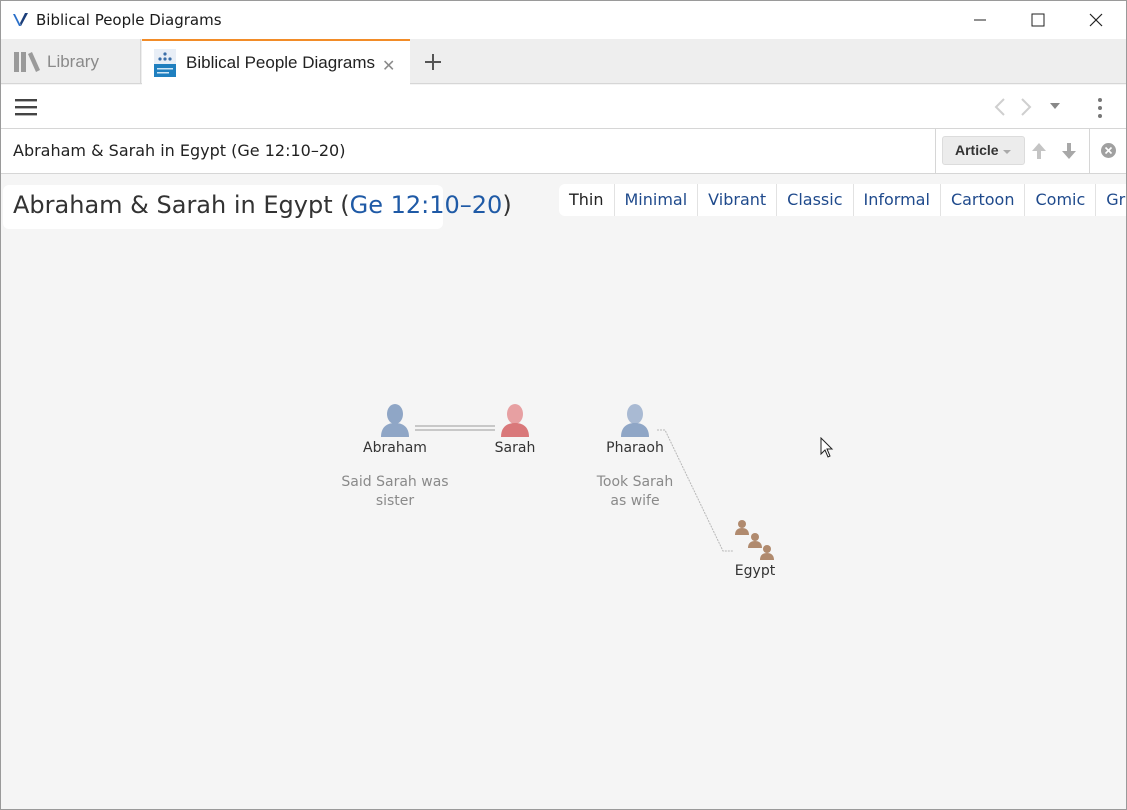 The height and width of the screenshot is (810, 1127). Describe the element at coordinates (515, 414) in the screenshot. I see `sarah-head` at that location.